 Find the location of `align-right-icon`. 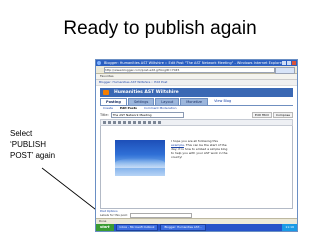

align-right-icon is located at coordinates (139, 122).